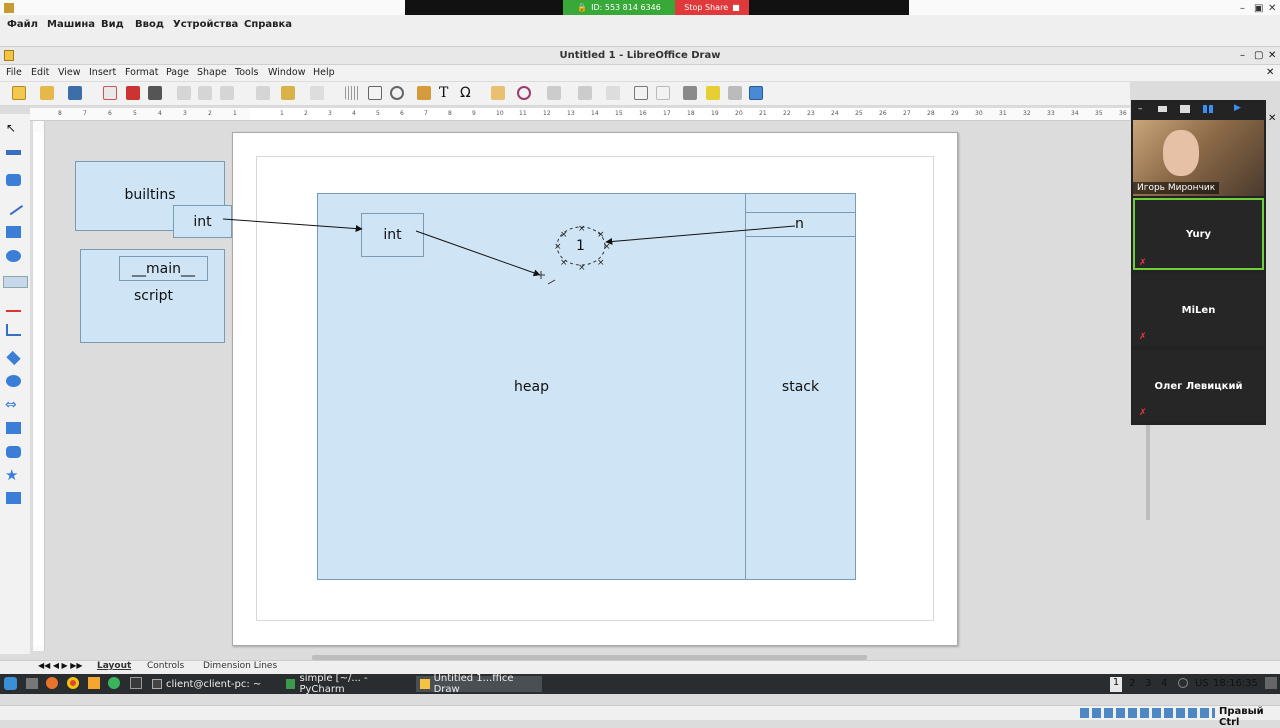 The width and height of the screenshot is (1280, 728). What do you see at coordinates (1181, 153) in the screenshot?
I see `avatar` at bounding box center [1181, 153].